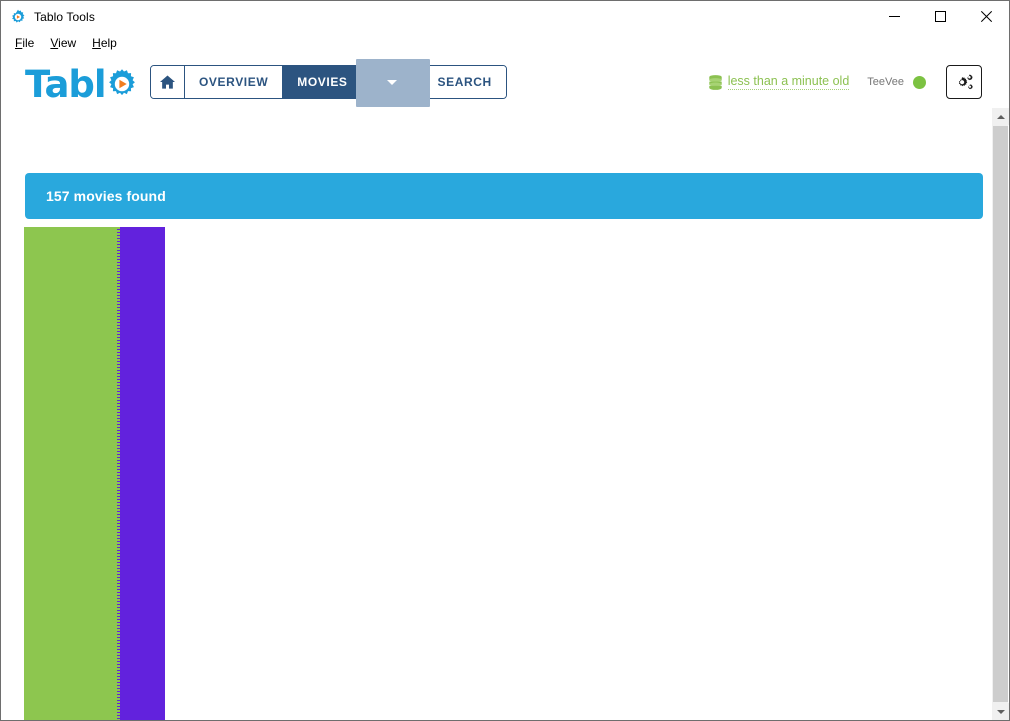  Describe the element at coordinates (96, 43) in the screenshot. I see `menu-help-mnemonic: H` at that location.